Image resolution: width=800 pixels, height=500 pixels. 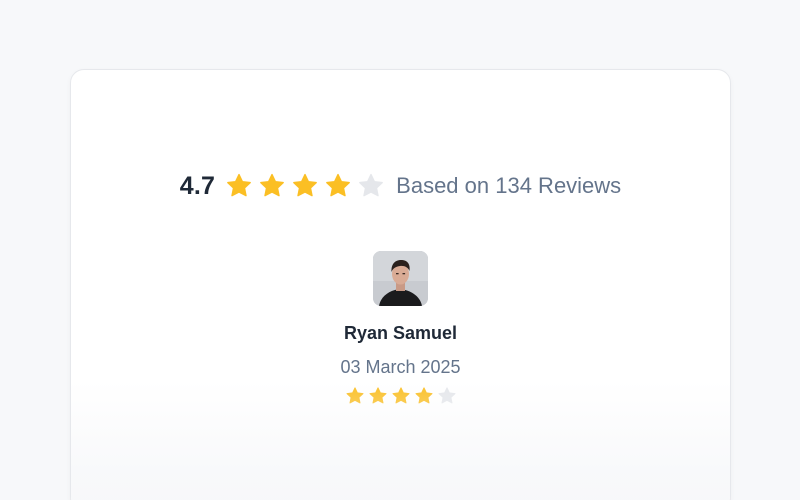 I want to click on rating-summary: 4.7 Based on 134 Reviews, so click(x=400, y=186).